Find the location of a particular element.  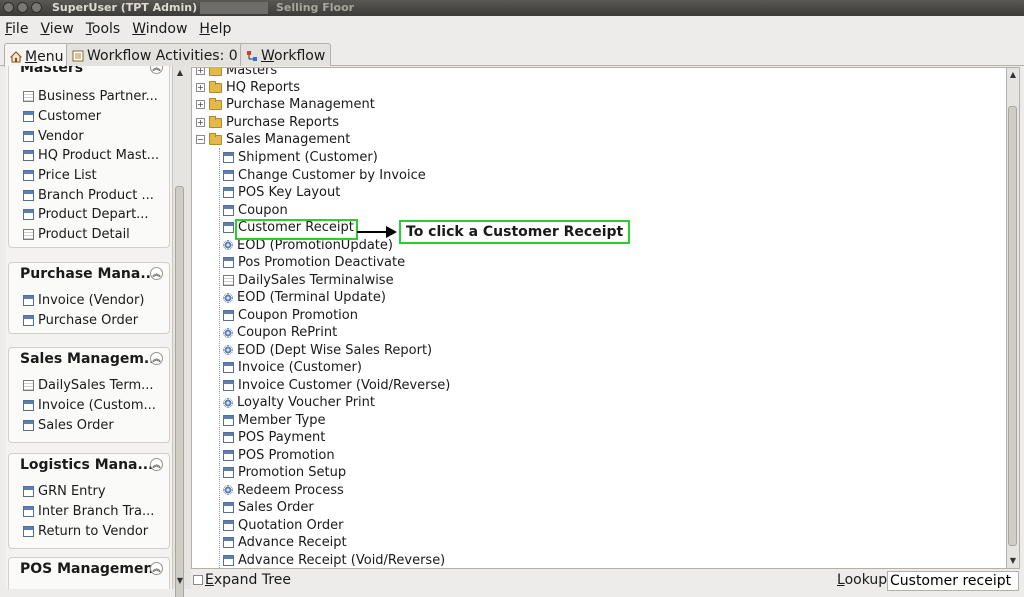

tree-item: Pos Promotion Deactivate is located at coordinates (314, 263).